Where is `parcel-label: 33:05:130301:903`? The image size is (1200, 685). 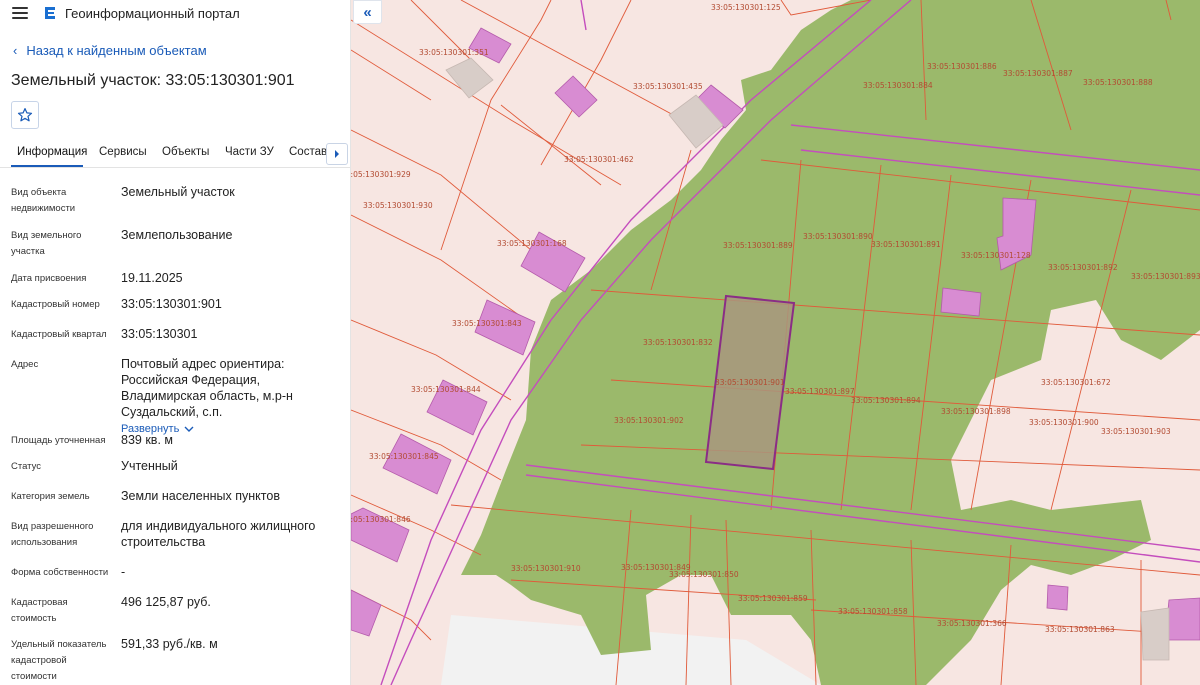 parcel-label: 33:05:130301:903 is located at coordinates (1136, 431).